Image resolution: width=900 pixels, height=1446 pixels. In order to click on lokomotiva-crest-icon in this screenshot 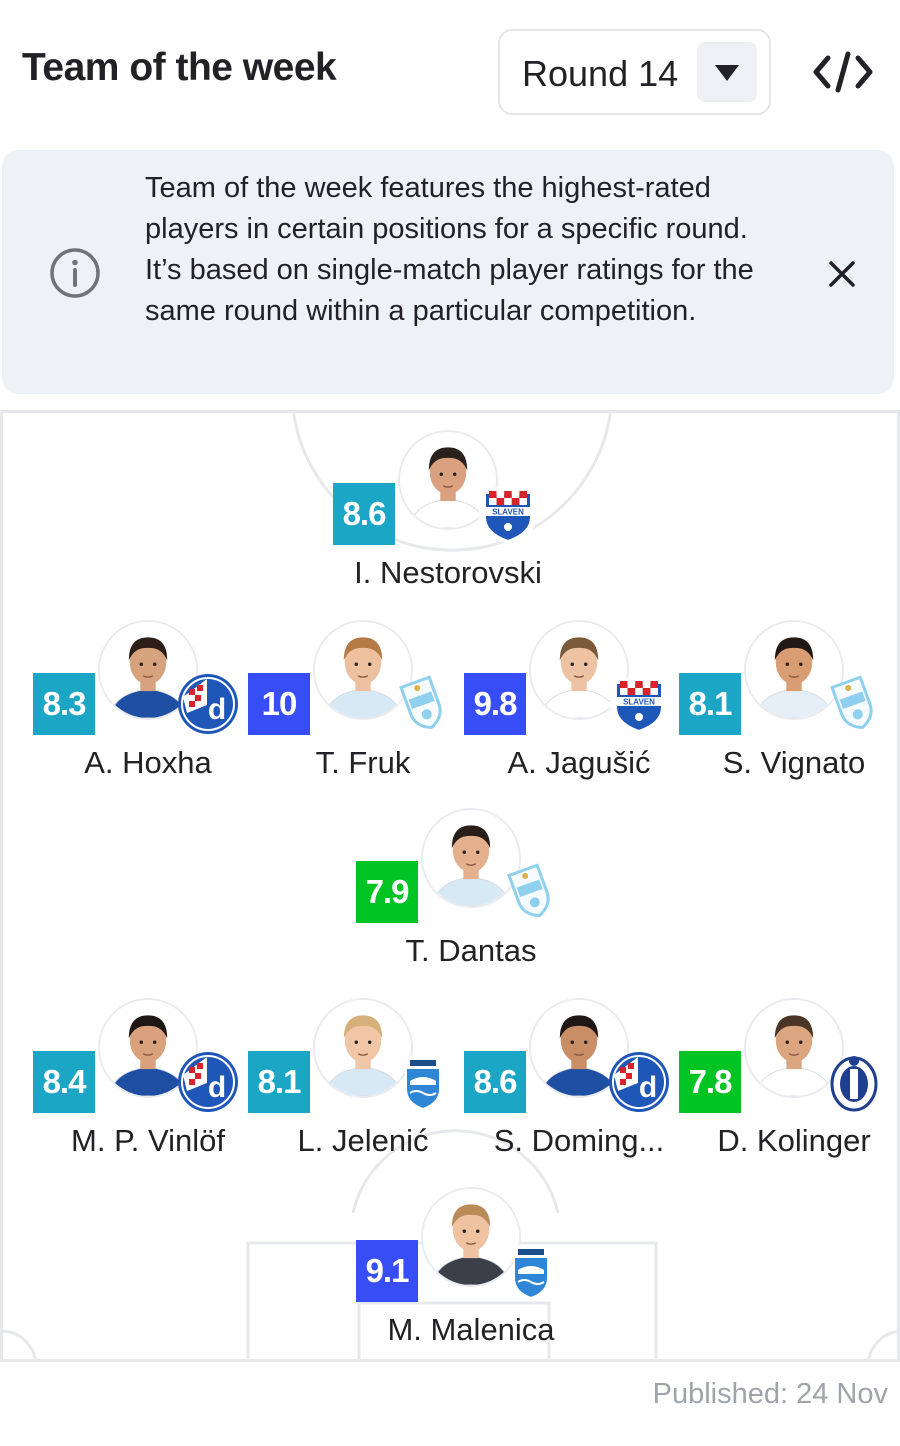, I will do `click(854, 1082)`.